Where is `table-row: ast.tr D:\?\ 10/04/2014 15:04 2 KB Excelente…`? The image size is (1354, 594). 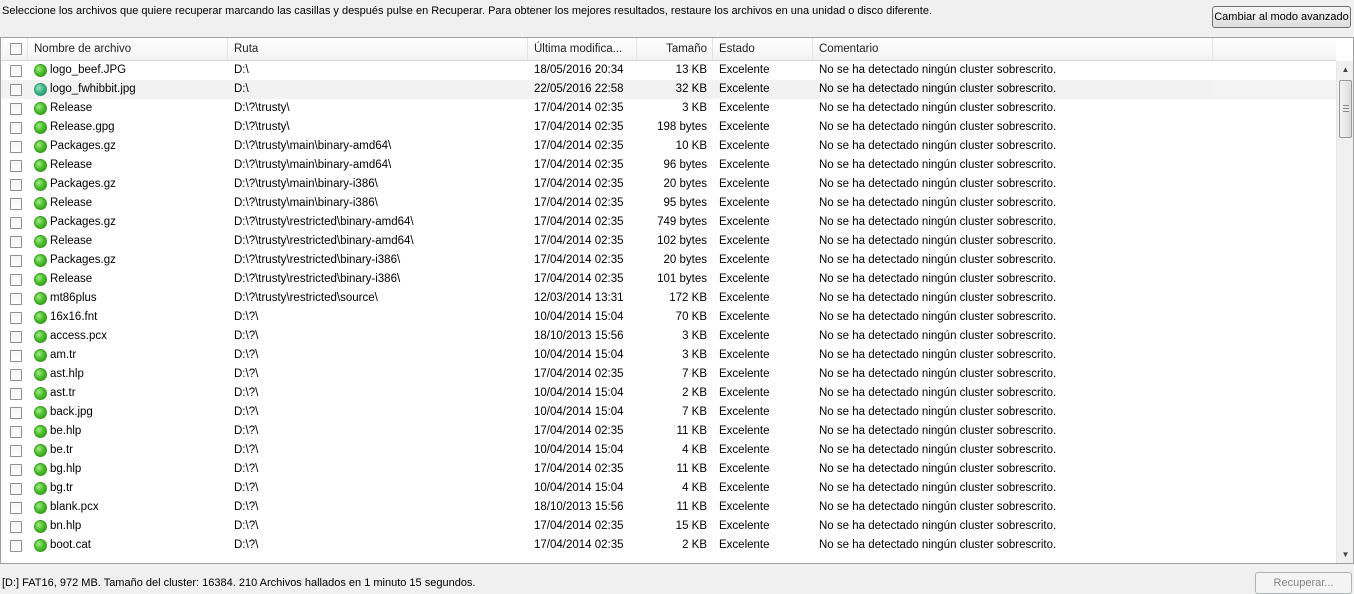 table-row: ast.tr D:\?\ 10/04/2014 15:04 2 KB Excelente… is located at coordinates (668, 393).